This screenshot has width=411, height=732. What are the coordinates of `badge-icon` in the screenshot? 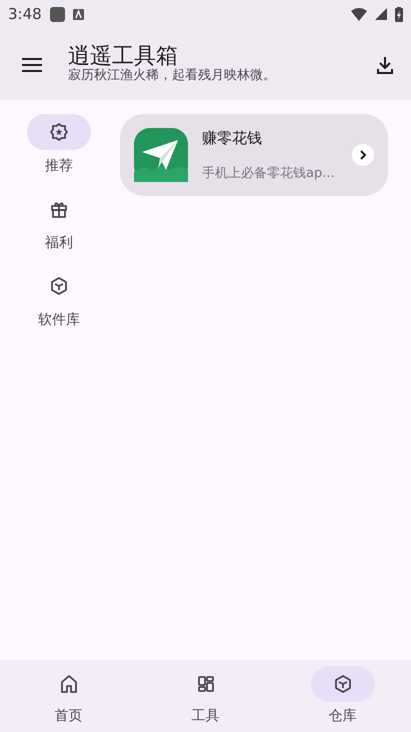 It's located at (59, 132).